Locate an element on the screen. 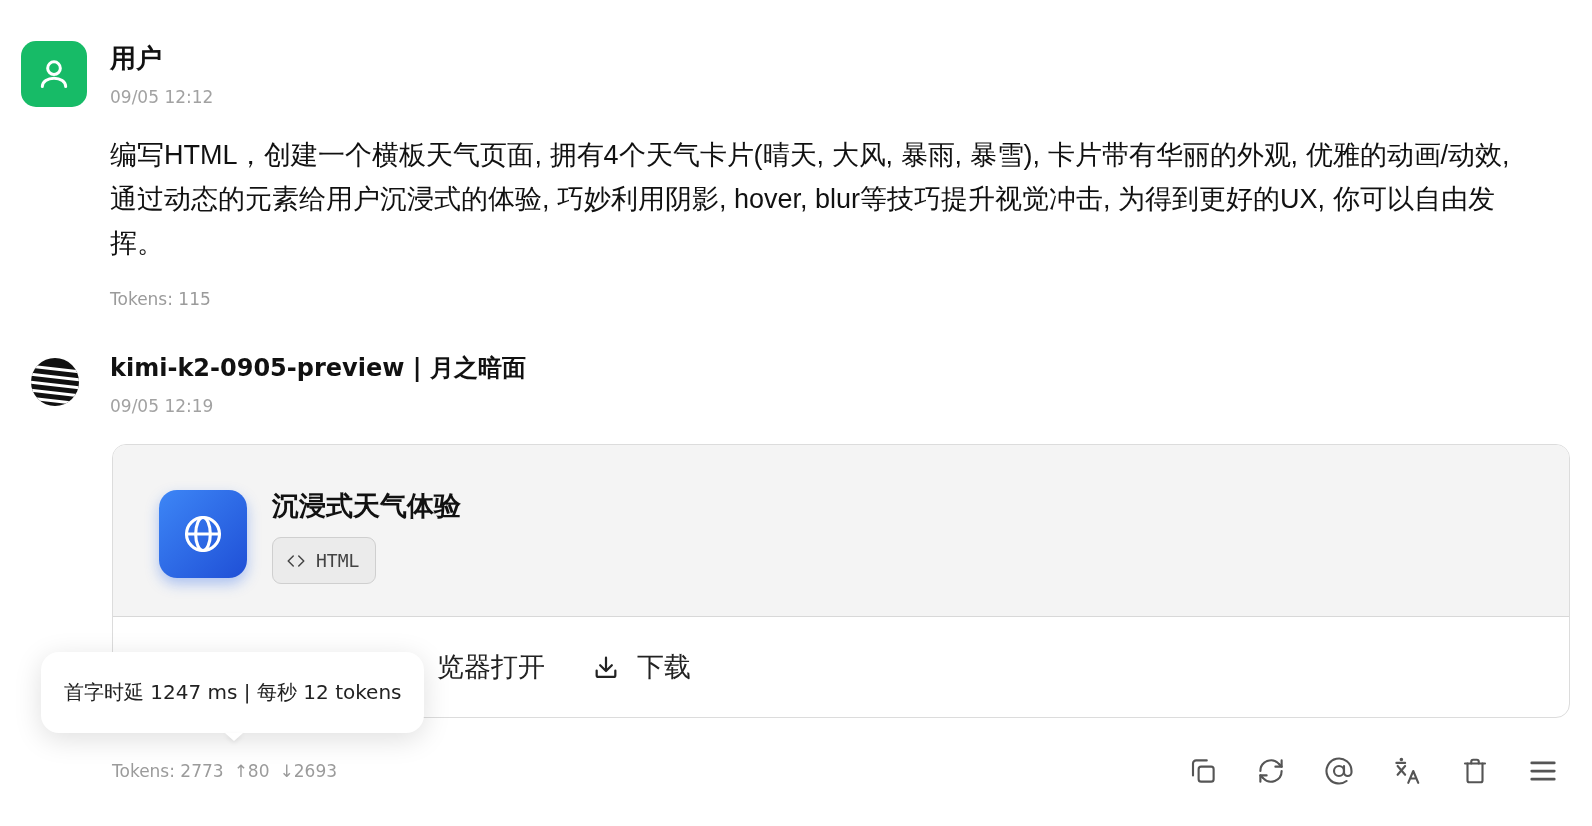  token-count: Tokens: 2773 is located at coordinates (168, 771).